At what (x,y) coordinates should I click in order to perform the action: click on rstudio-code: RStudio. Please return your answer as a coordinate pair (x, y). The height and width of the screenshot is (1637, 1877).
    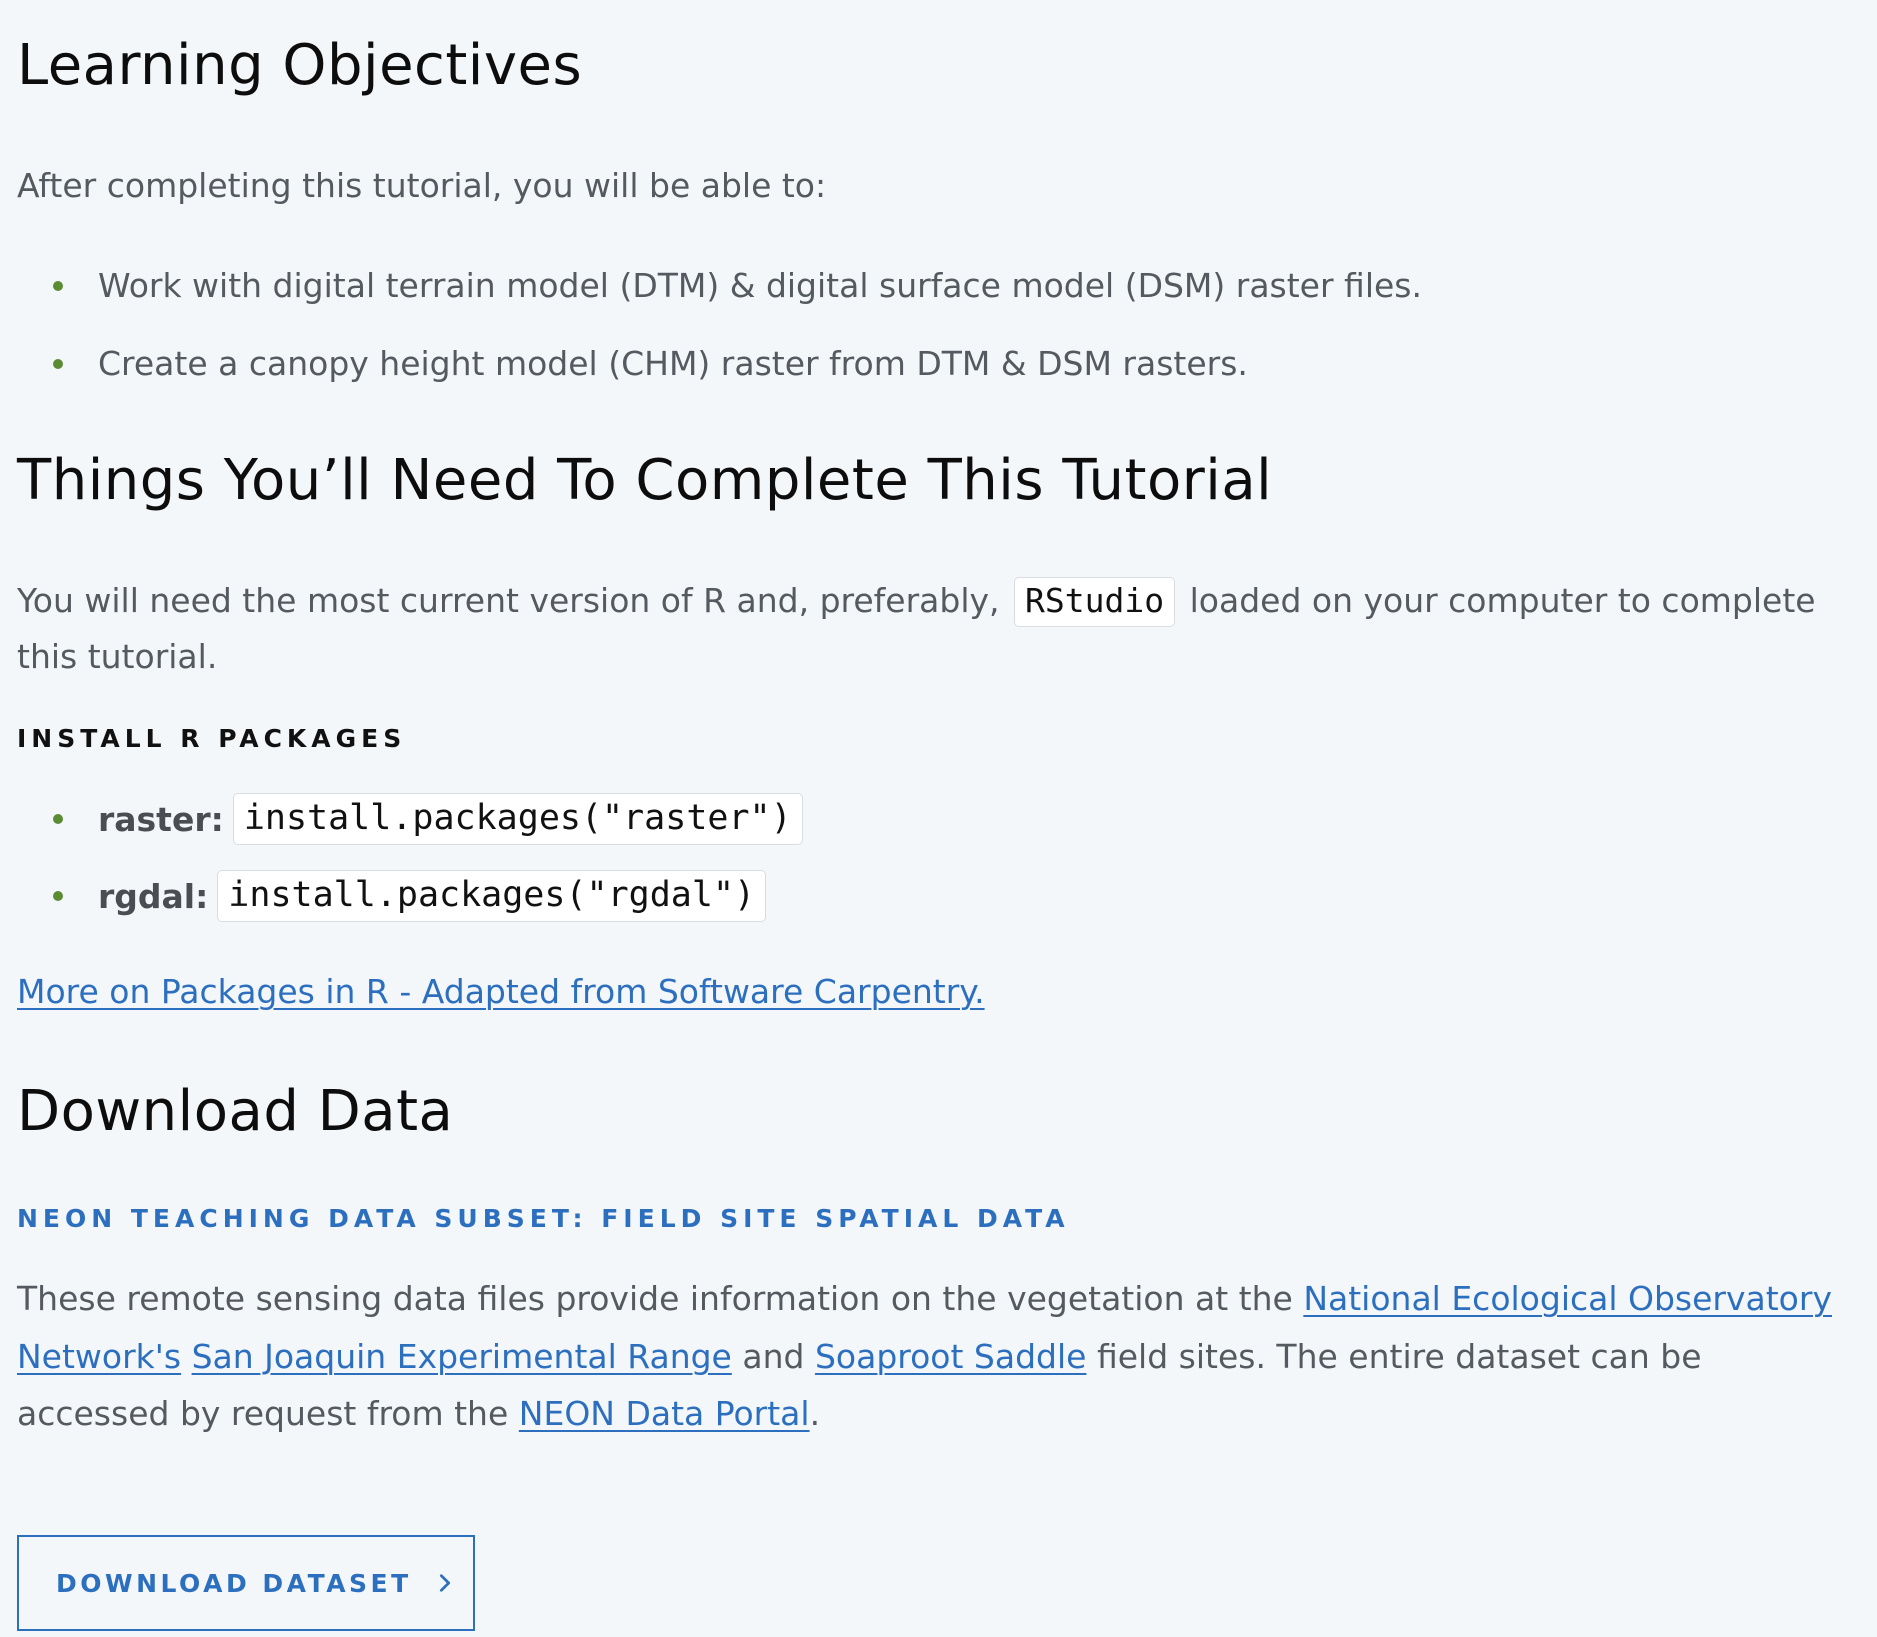
    Looking at the image, I should click on (1095, 602).